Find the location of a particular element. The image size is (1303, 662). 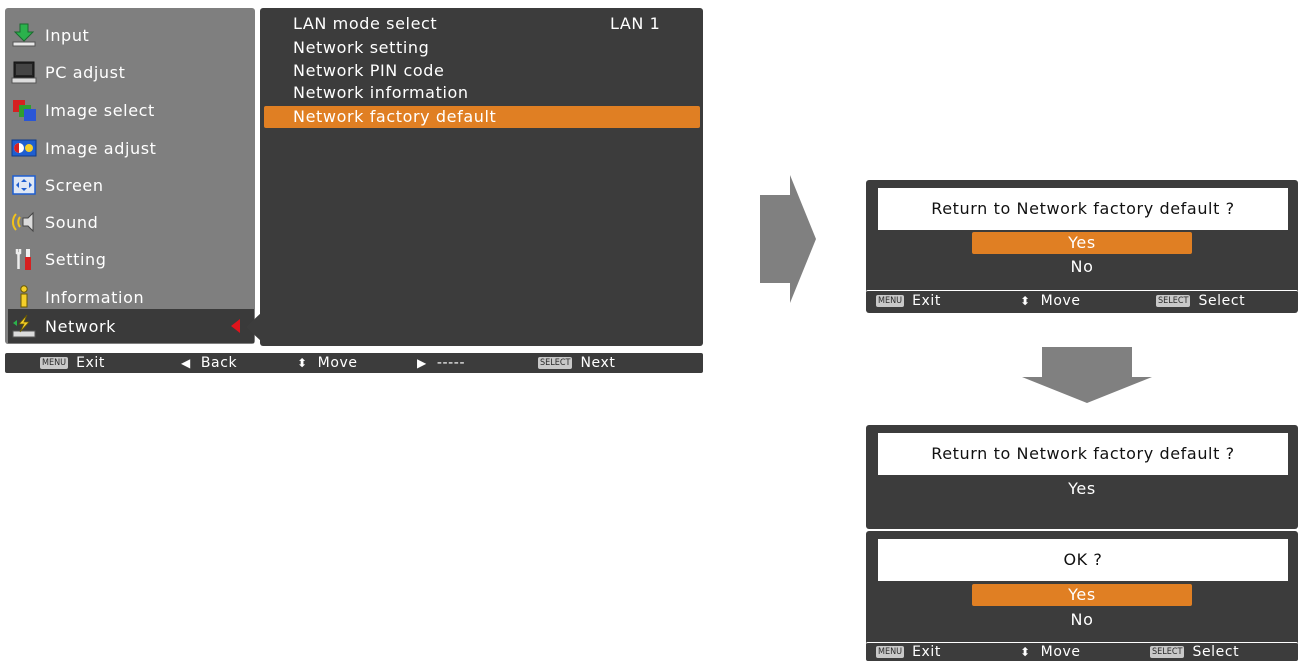

menu-item-pc-adjust: PC adjust is located at coordinates (131, 72).